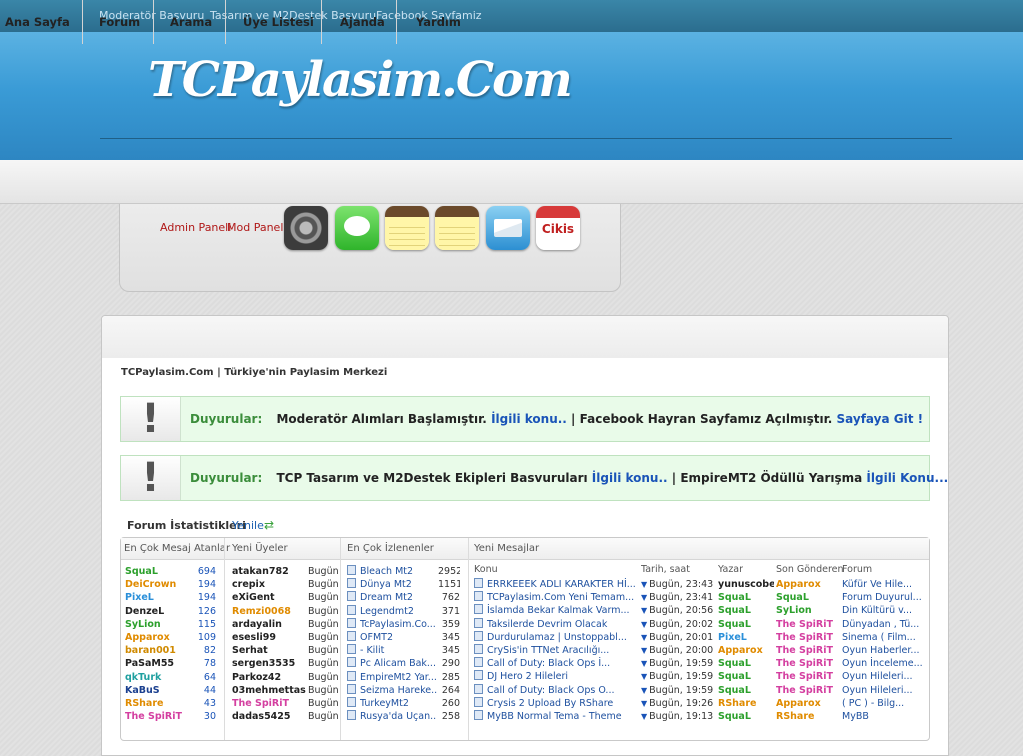  I want to click on top-poster-count: 78, so click(206, 663).